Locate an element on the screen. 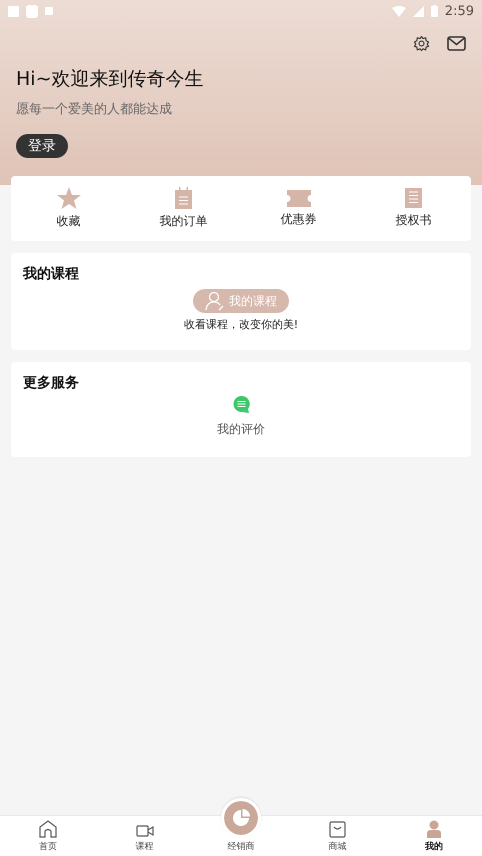 The height and width of the screenshot is (856, 482). tab: 我的 is located at coordinates (434, 836).